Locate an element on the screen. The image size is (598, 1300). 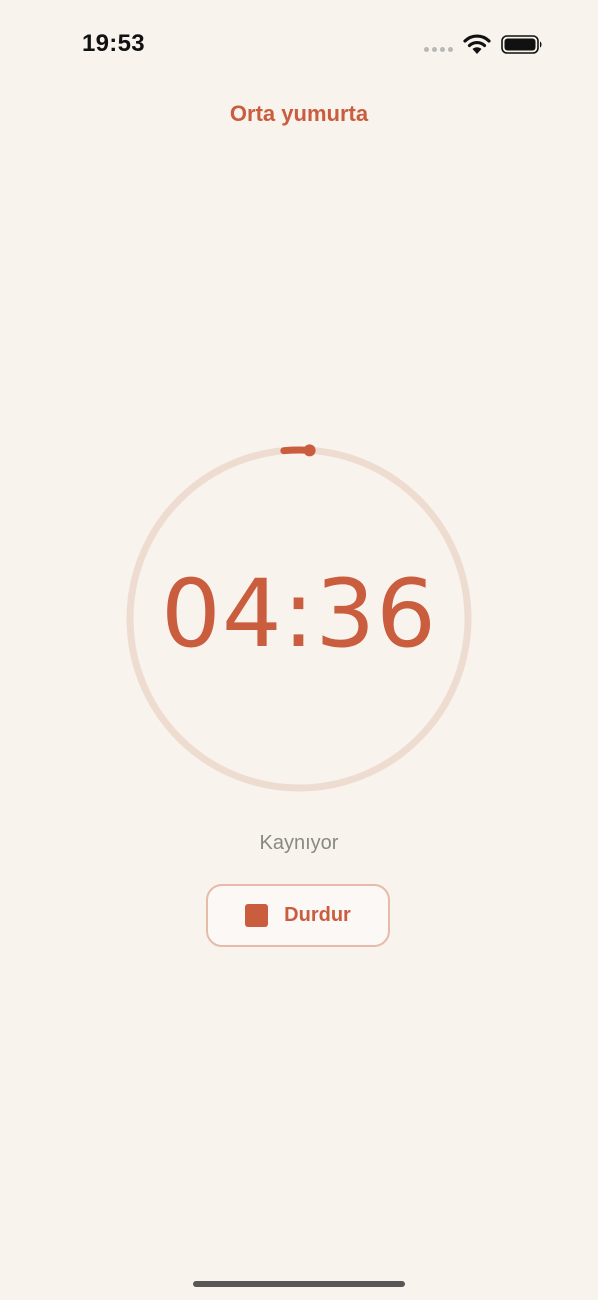
wifi-icon is located at coordinates (477, 44).